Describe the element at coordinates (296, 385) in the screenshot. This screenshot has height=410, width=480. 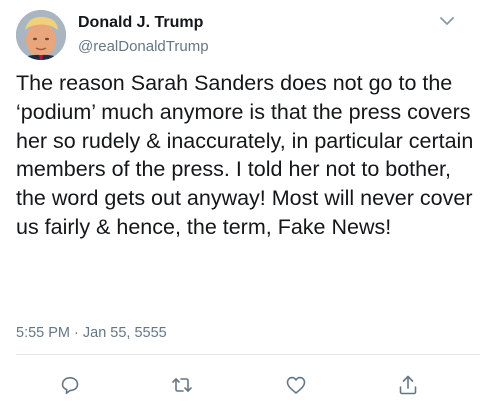
I see `heart-icon` at that location.